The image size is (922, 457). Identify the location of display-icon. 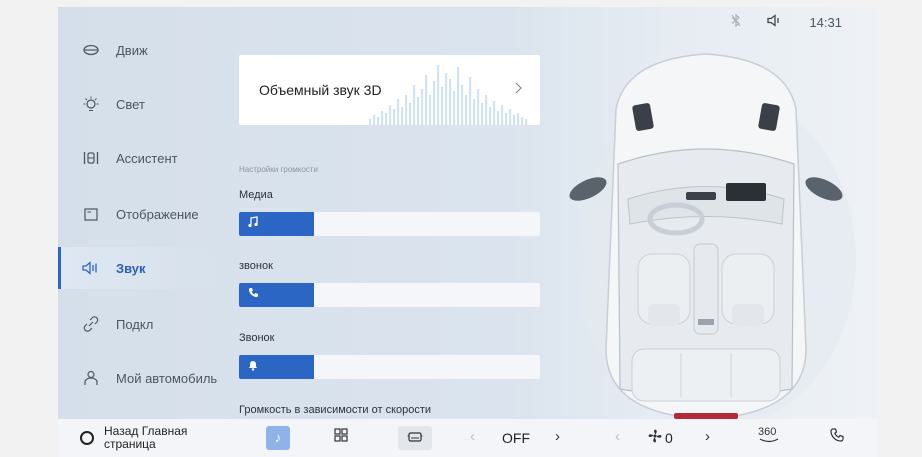
(91, 214).